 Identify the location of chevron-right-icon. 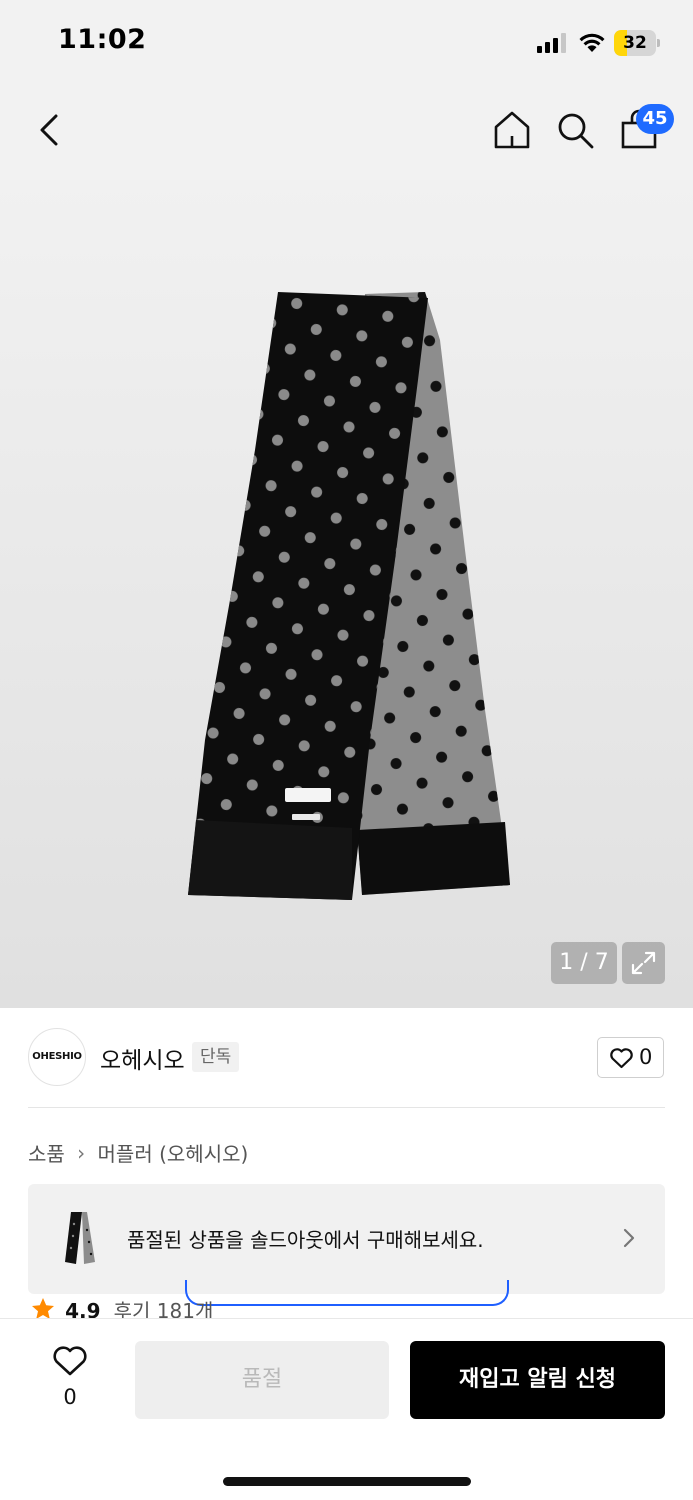
(629, 1238).